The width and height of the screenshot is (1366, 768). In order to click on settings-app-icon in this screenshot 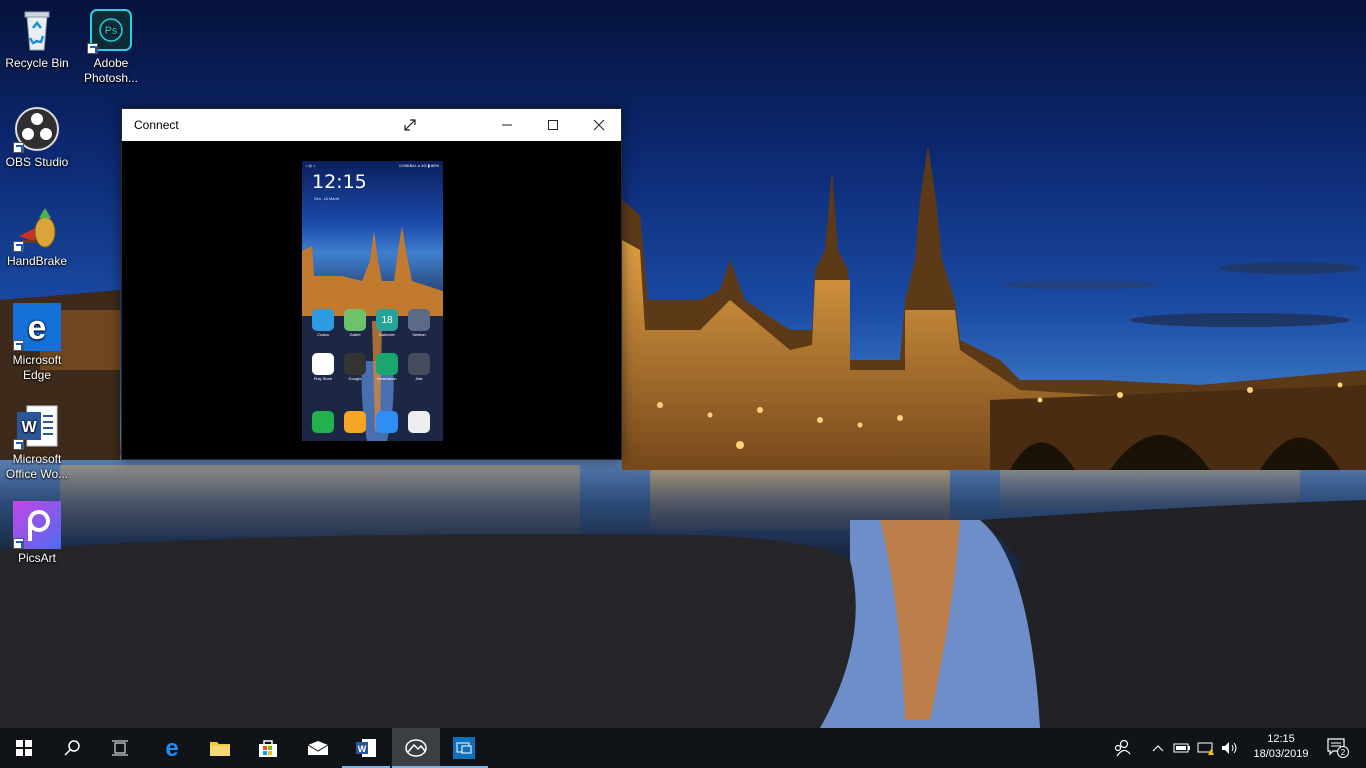, I will do `click(419, 320)`.